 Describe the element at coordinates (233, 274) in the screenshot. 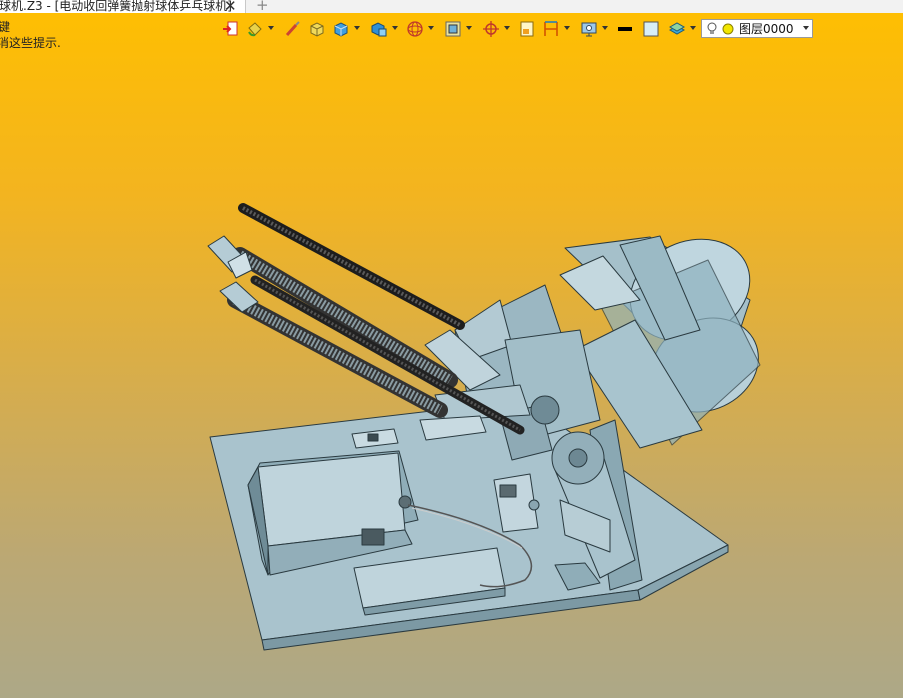

I see `rod-end-blocks` at that location.